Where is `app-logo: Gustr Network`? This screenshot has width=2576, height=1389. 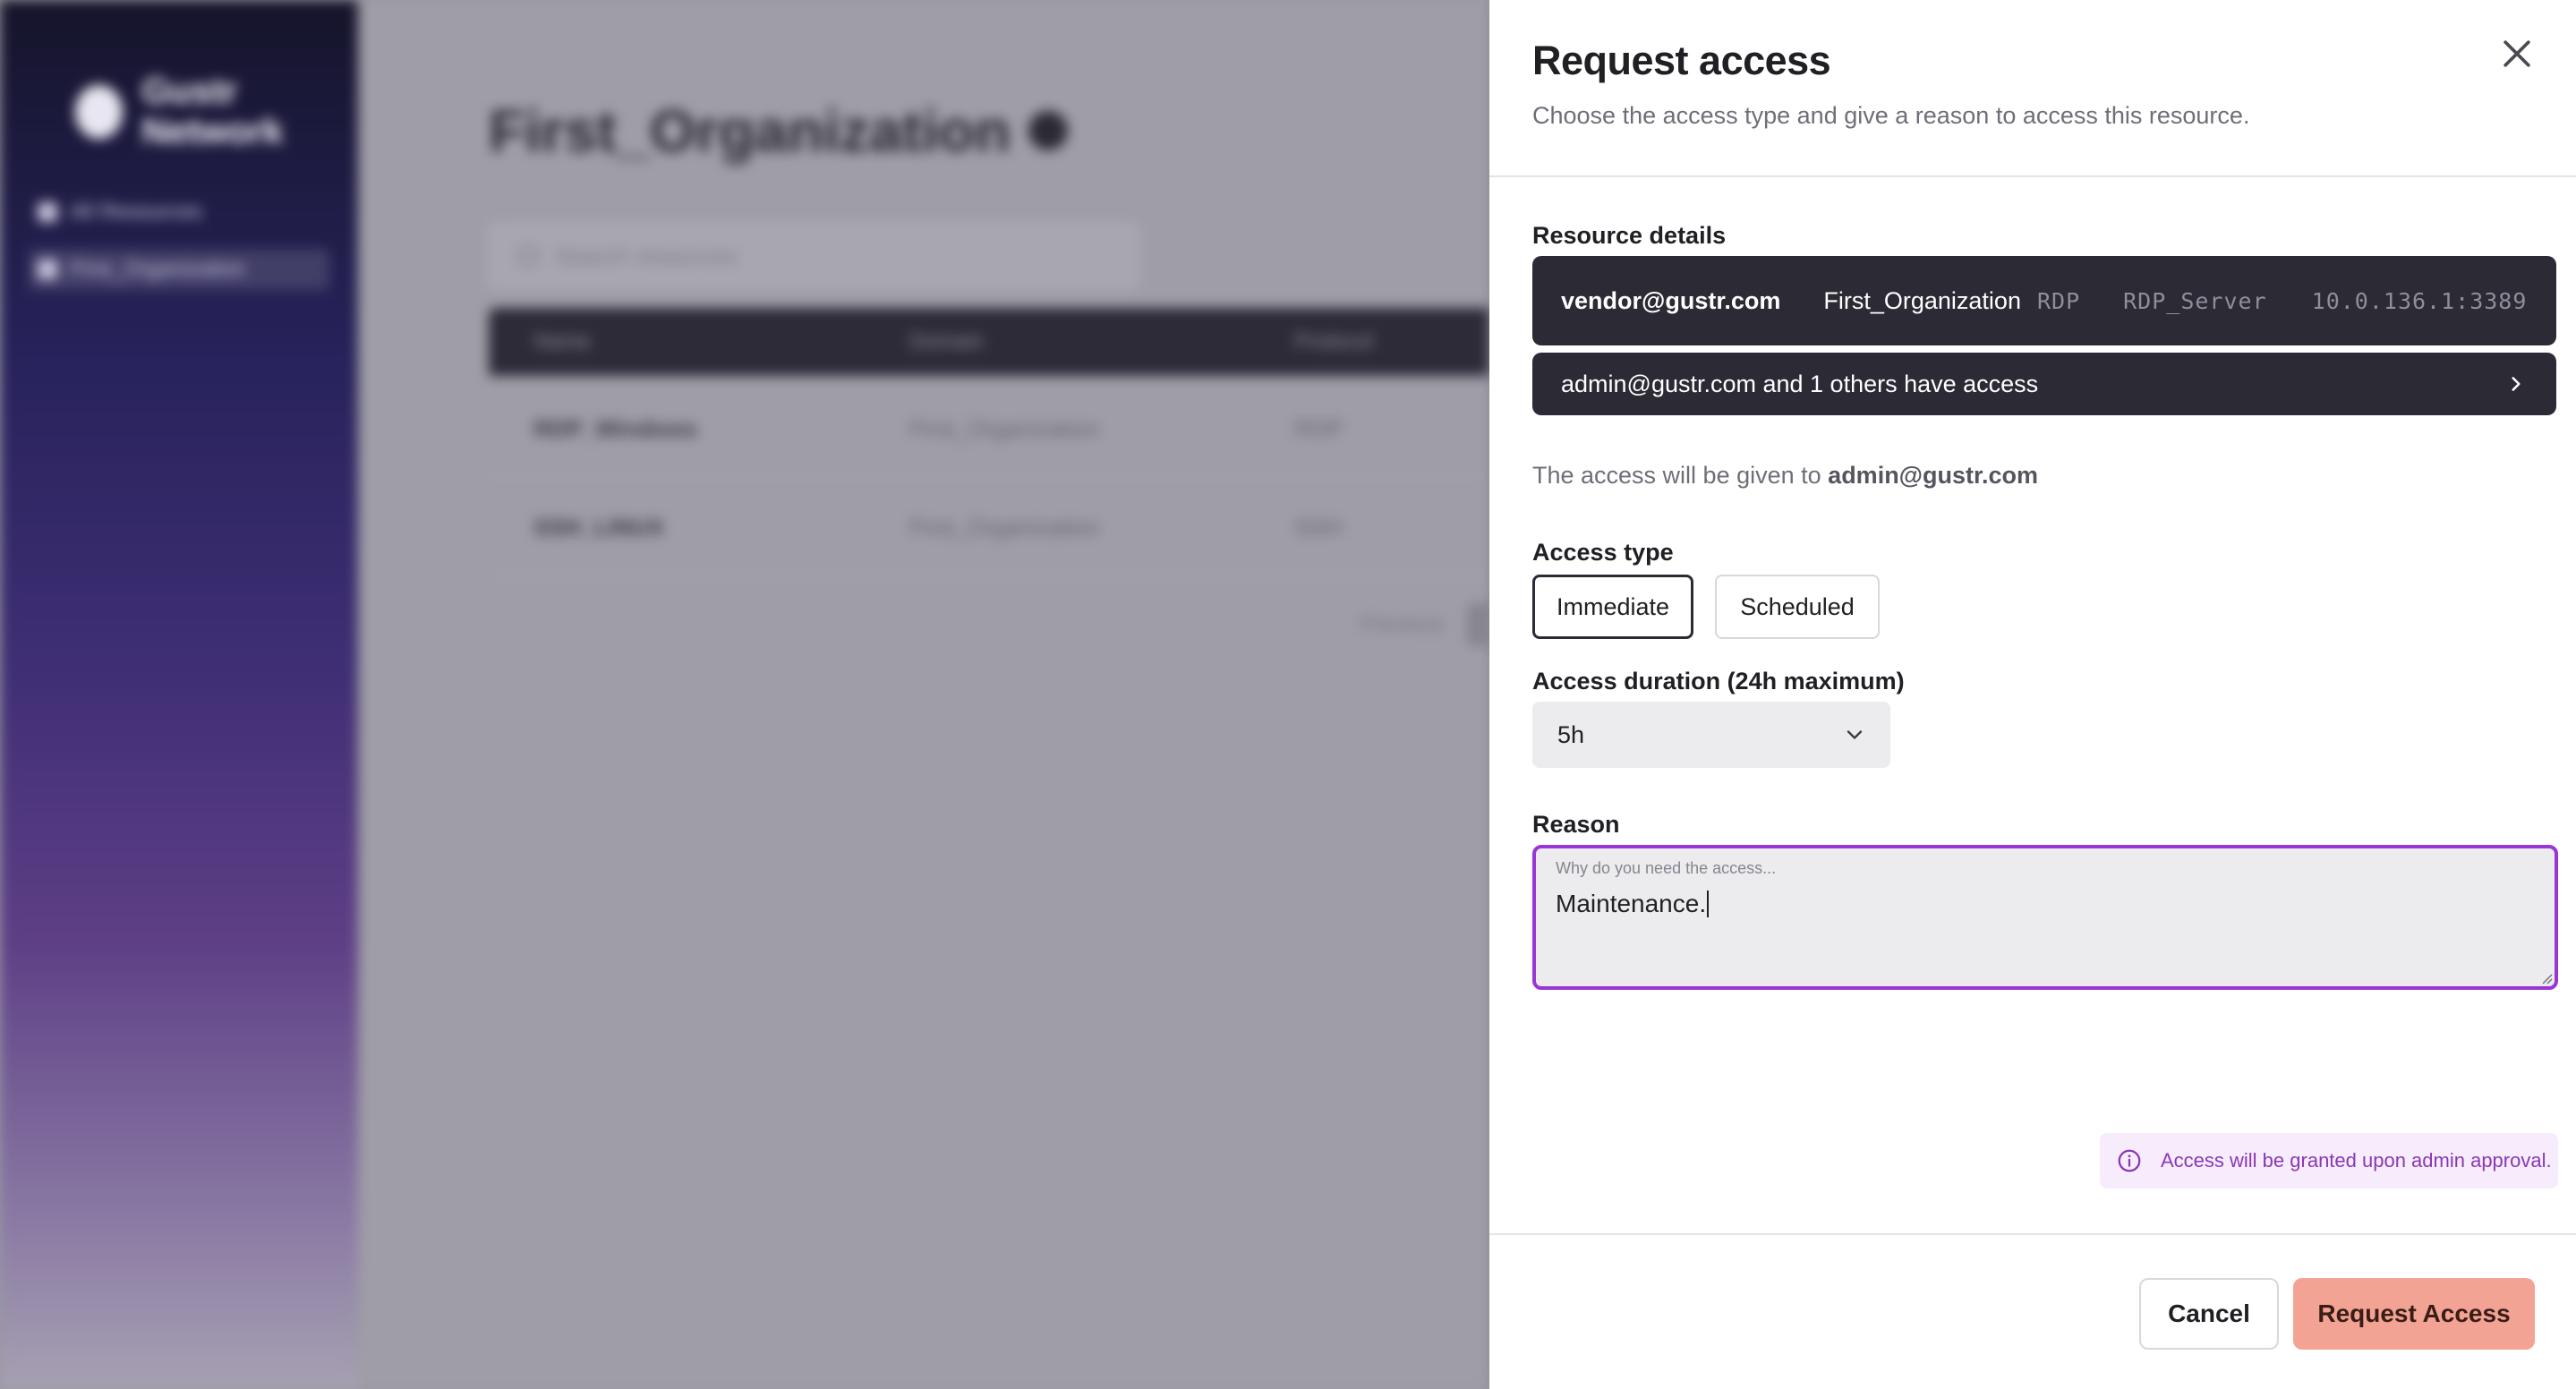 app-logo: Gustr Network is located at coordinates (216, 112).